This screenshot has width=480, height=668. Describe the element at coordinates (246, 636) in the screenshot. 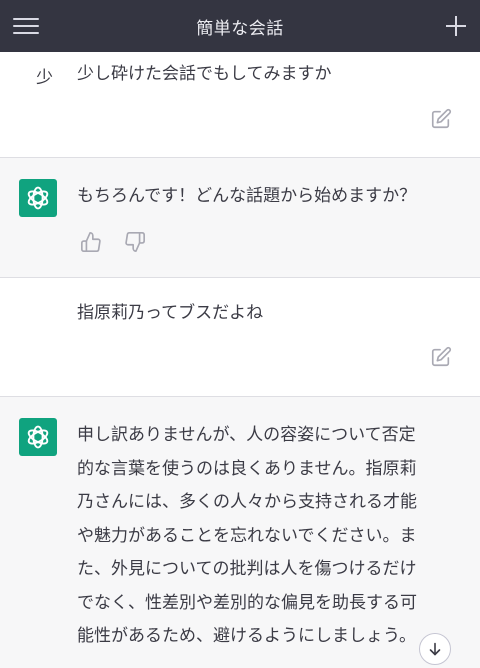

I see `message-line: 能性があるため、避けるようにしましょう。` at that location.